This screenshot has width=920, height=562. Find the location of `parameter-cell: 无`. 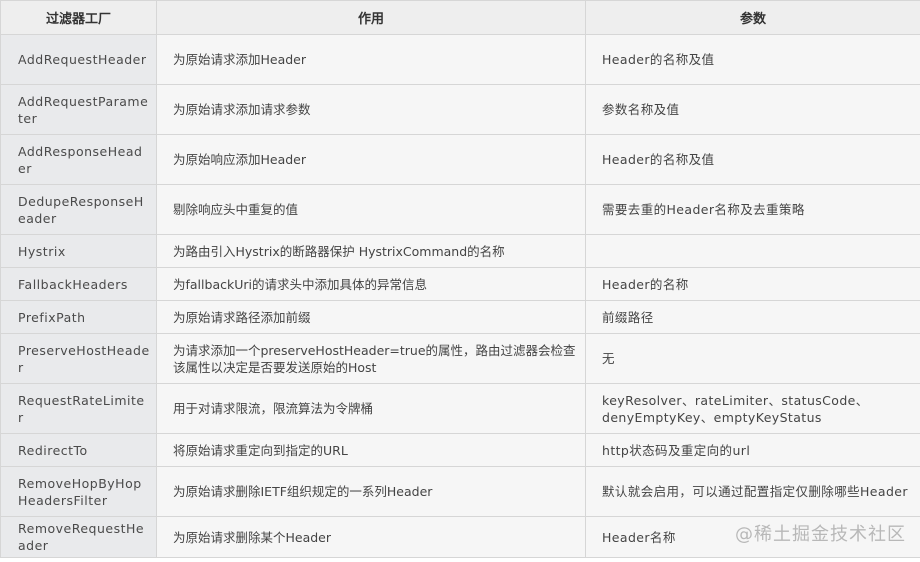

parameter-cell: 无 is located at coordinates (752, 358).